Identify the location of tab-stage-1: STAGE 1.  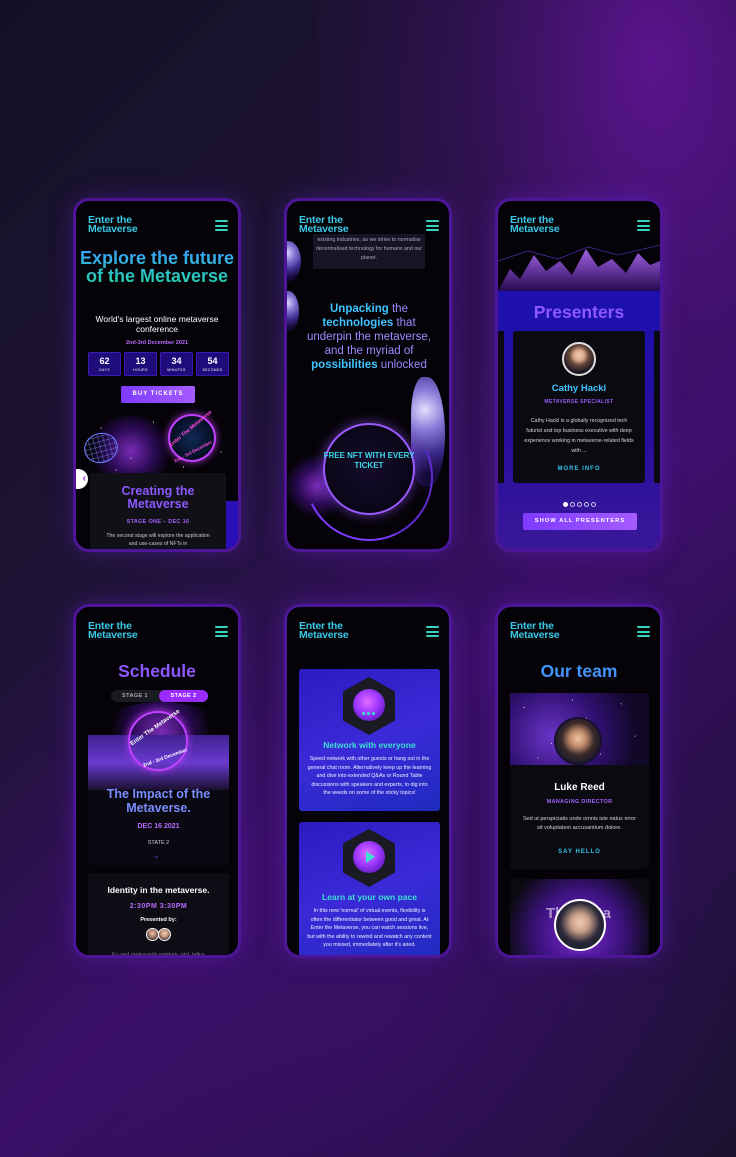
(135, 696).